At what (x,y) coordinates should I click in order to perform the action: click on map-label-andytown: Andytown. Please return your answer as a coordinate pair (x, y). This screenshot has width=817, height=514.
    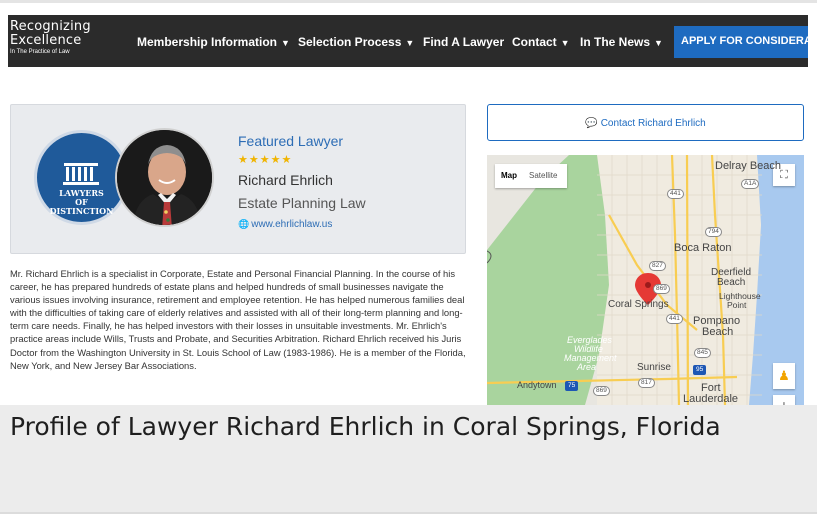
    Looking at the image, I should click on (537, 385).